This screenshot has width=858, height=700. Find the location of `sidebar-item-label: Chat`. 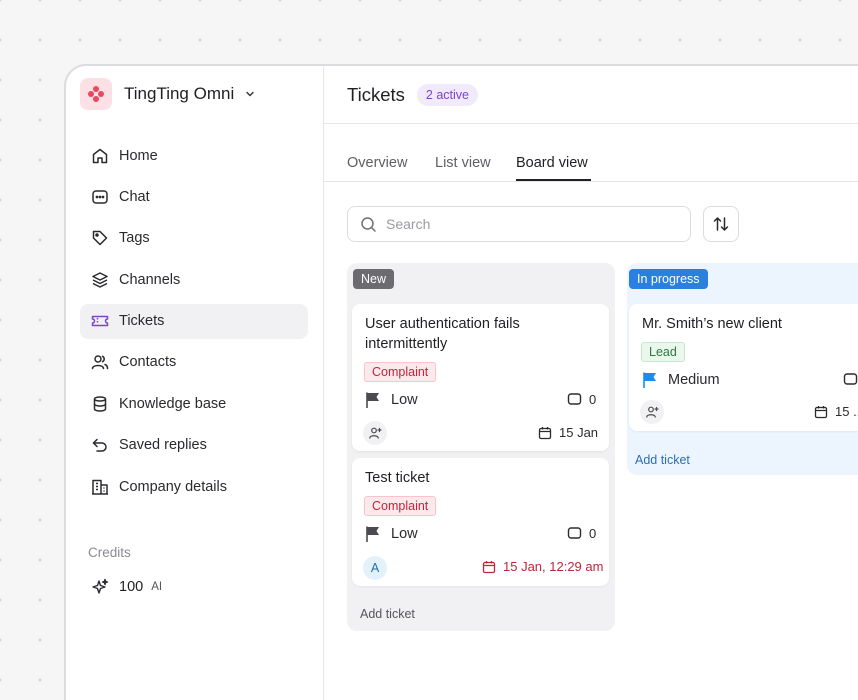

sidebar-item-label: Chat is located at coordinates (134, 196).